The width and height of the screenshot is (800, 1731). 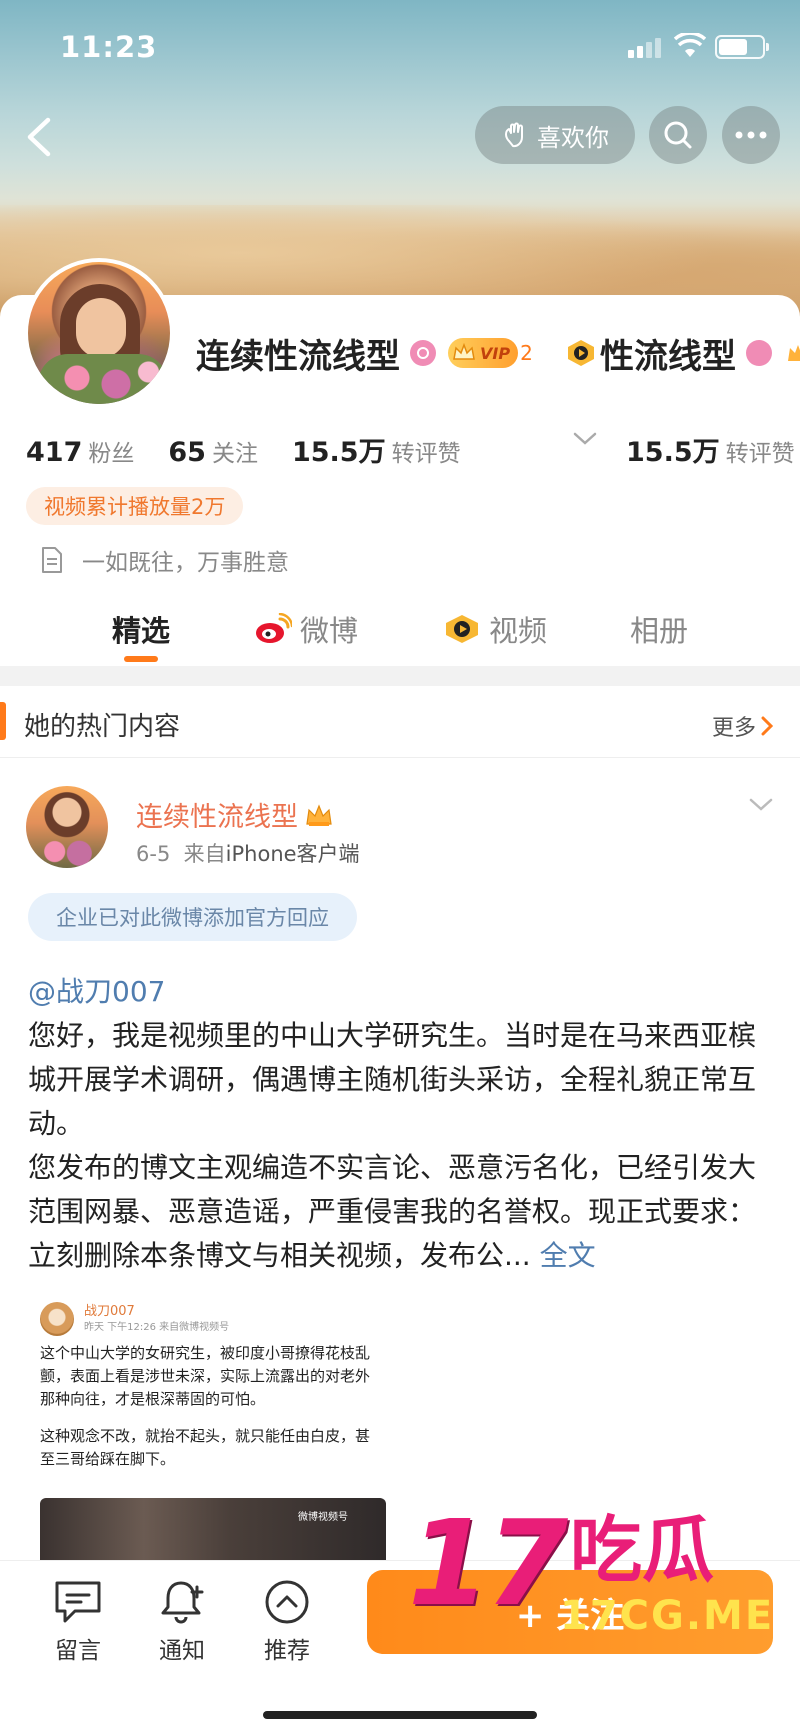 I want to click on following-label: 关注, so click(x=235, y=451).